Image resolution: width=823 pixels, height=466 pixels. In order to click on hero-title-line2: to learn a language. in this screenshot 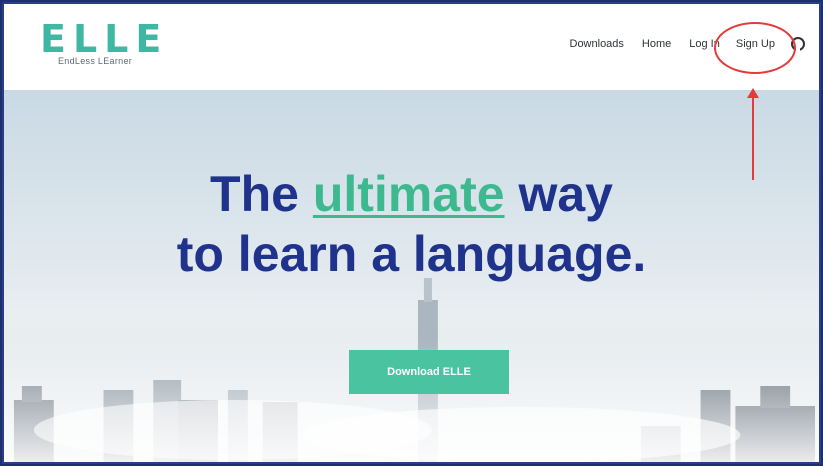, I will do `click(411, 254)`.